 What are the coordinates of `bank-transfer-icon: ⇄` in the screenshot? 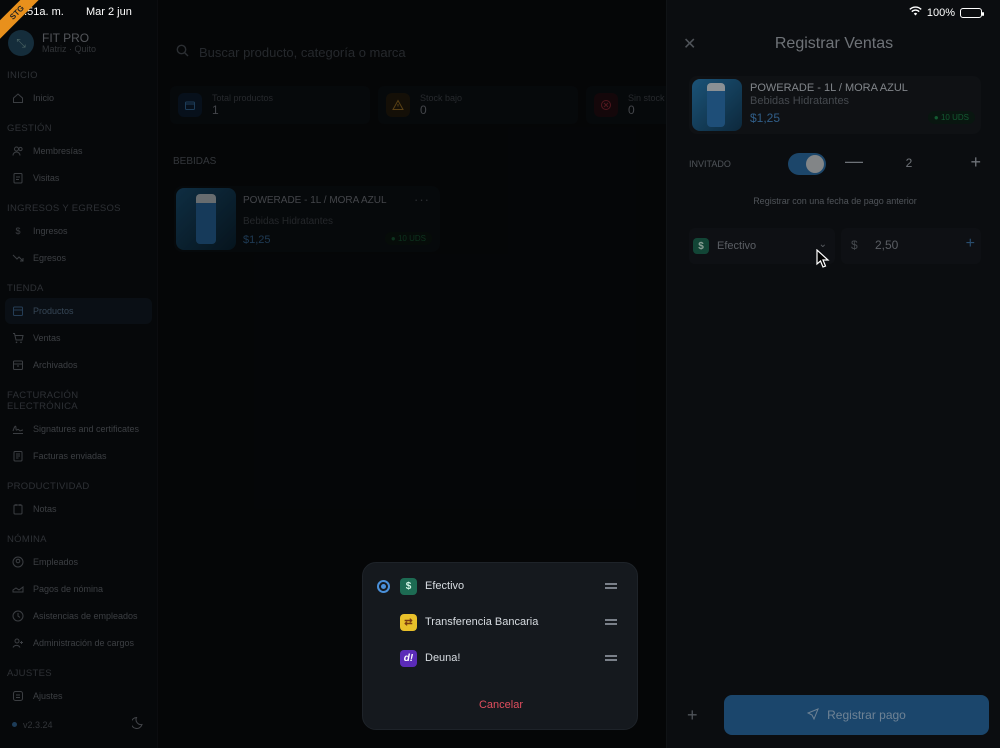 It's located at (408, 622).